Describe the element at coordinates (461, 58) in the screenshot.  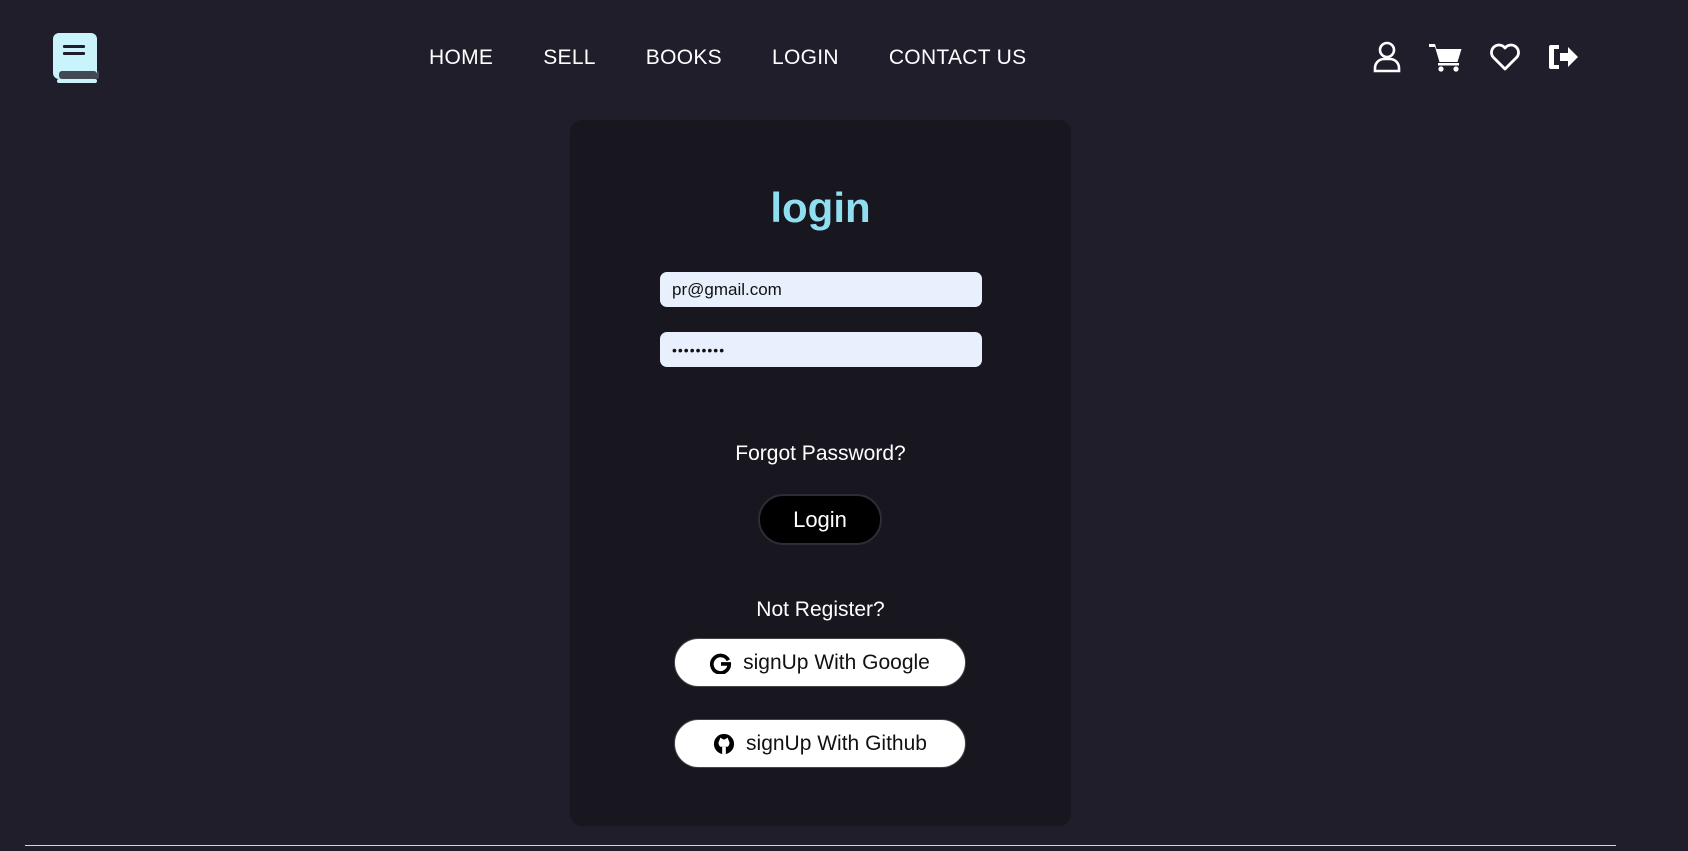
I see `nav-home: HOME` at that location.